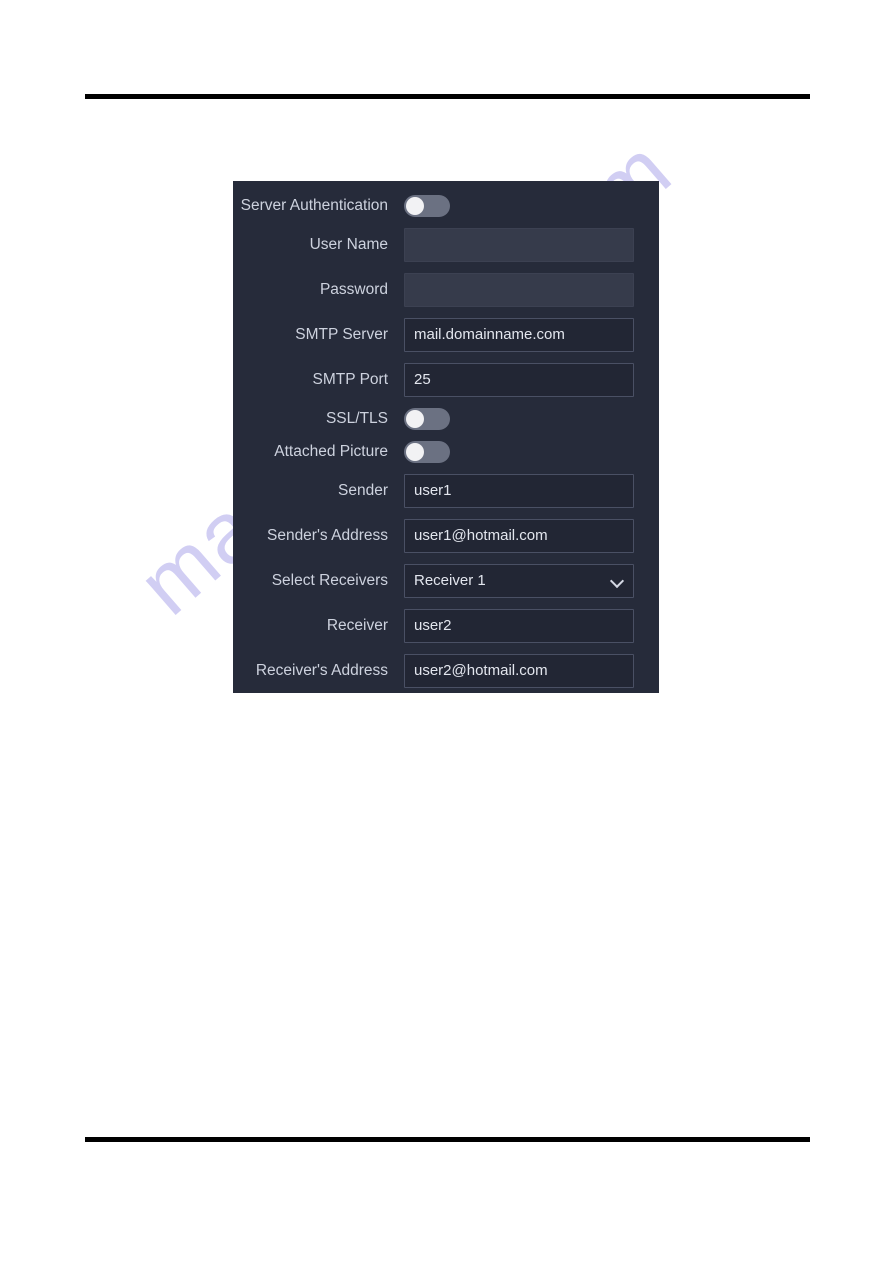  What do you see at coordinates (357, 625) in the screenshot?
I see `row-label: Receiver` at bounding box center [357, 625].